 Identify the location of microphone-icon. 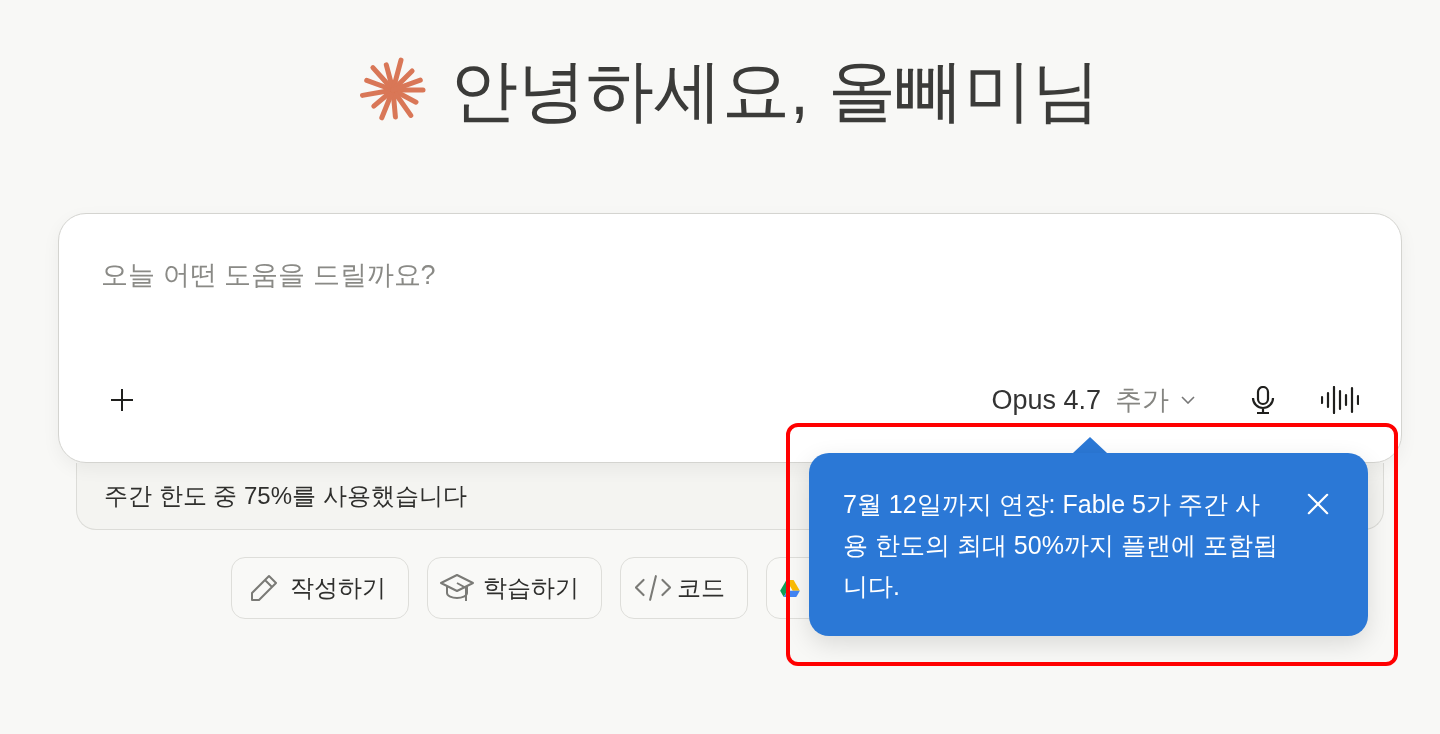
(1263, 400).